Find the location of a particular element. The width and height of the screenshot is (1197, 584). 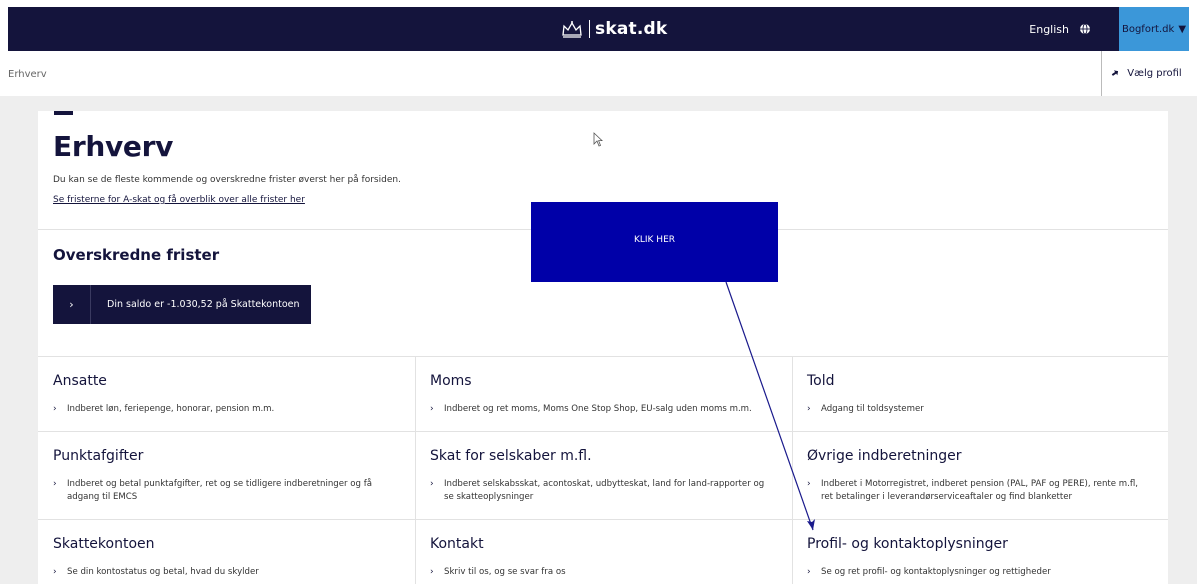

breadcrumb: Erhverv is located at coordinates (27, 74).